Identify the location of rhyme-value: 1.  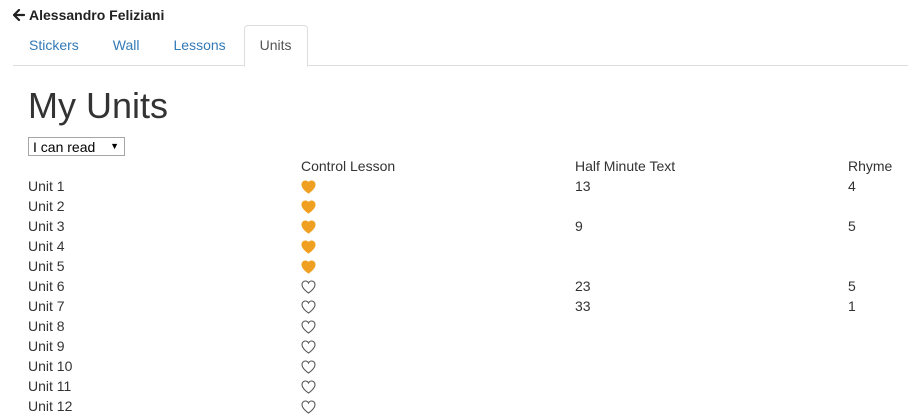
(852, 306).